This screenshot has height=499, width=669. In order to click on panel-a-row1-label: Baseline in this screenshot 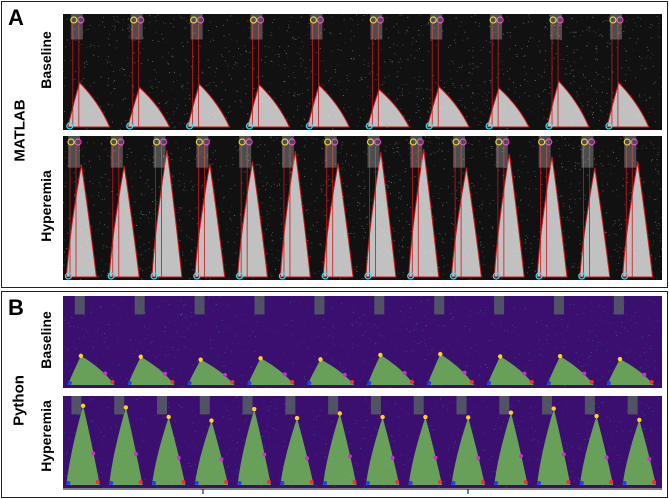, I will do `click(46, 60)`.